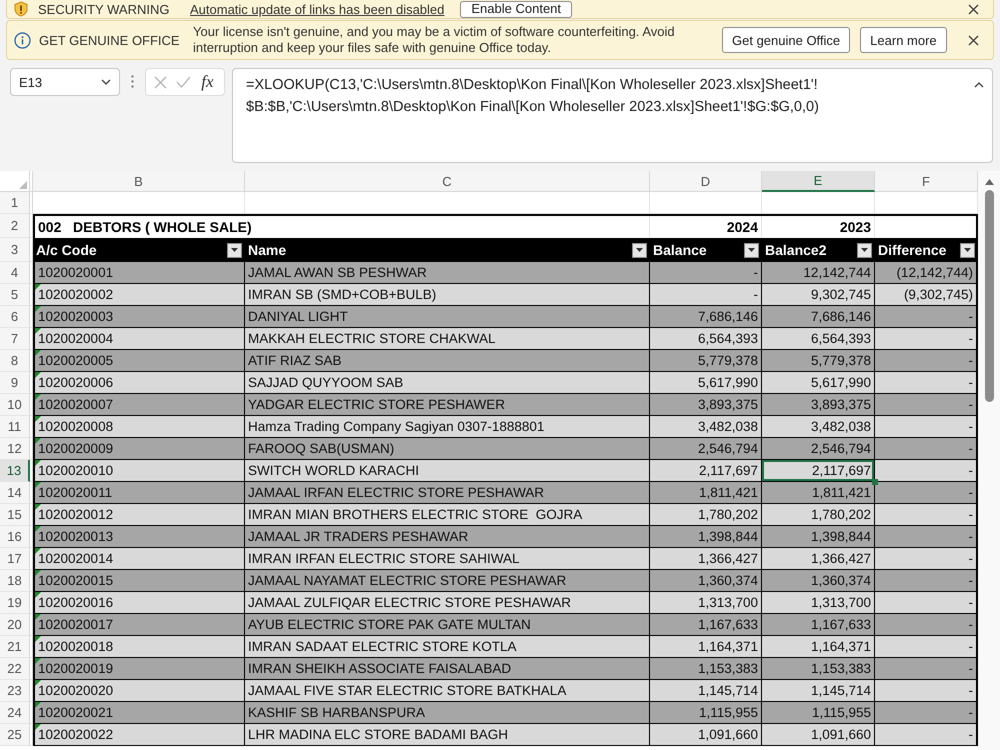  Describe the element at coordinates (317, 9) in the screenshot. I see `warning-link: Automatic update of links has been disabled` at that location.